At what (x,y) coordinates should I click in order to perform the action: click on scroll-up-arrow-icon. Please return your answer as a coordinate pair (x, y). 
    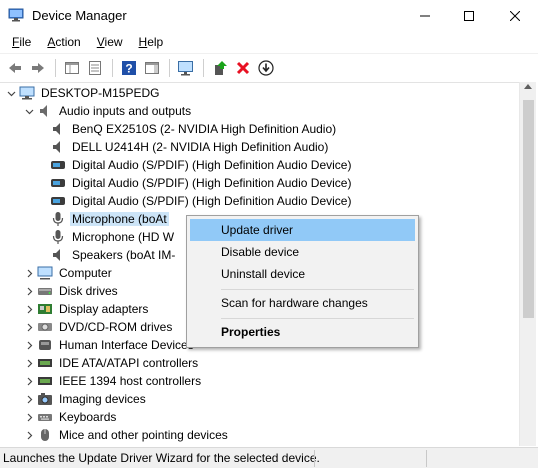
    Looking at the image, I should click on (528, 86).